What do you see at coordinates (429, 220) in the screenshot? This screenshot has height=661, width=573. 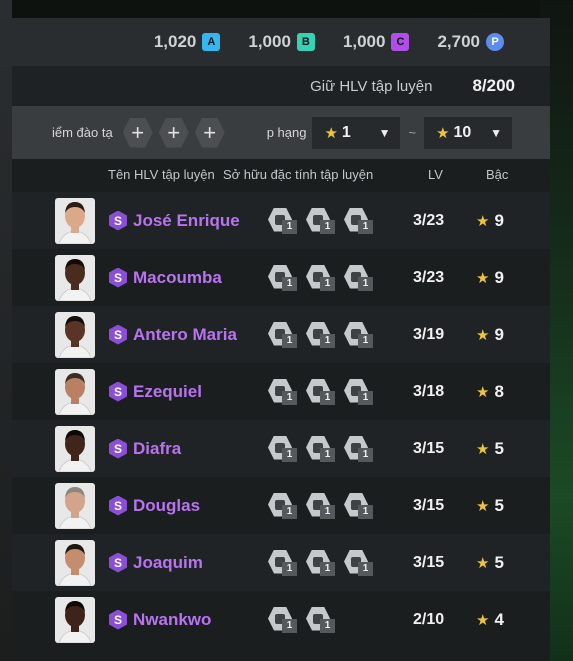 I see `coach-level: 3/23` at bounding box center [429, 220].